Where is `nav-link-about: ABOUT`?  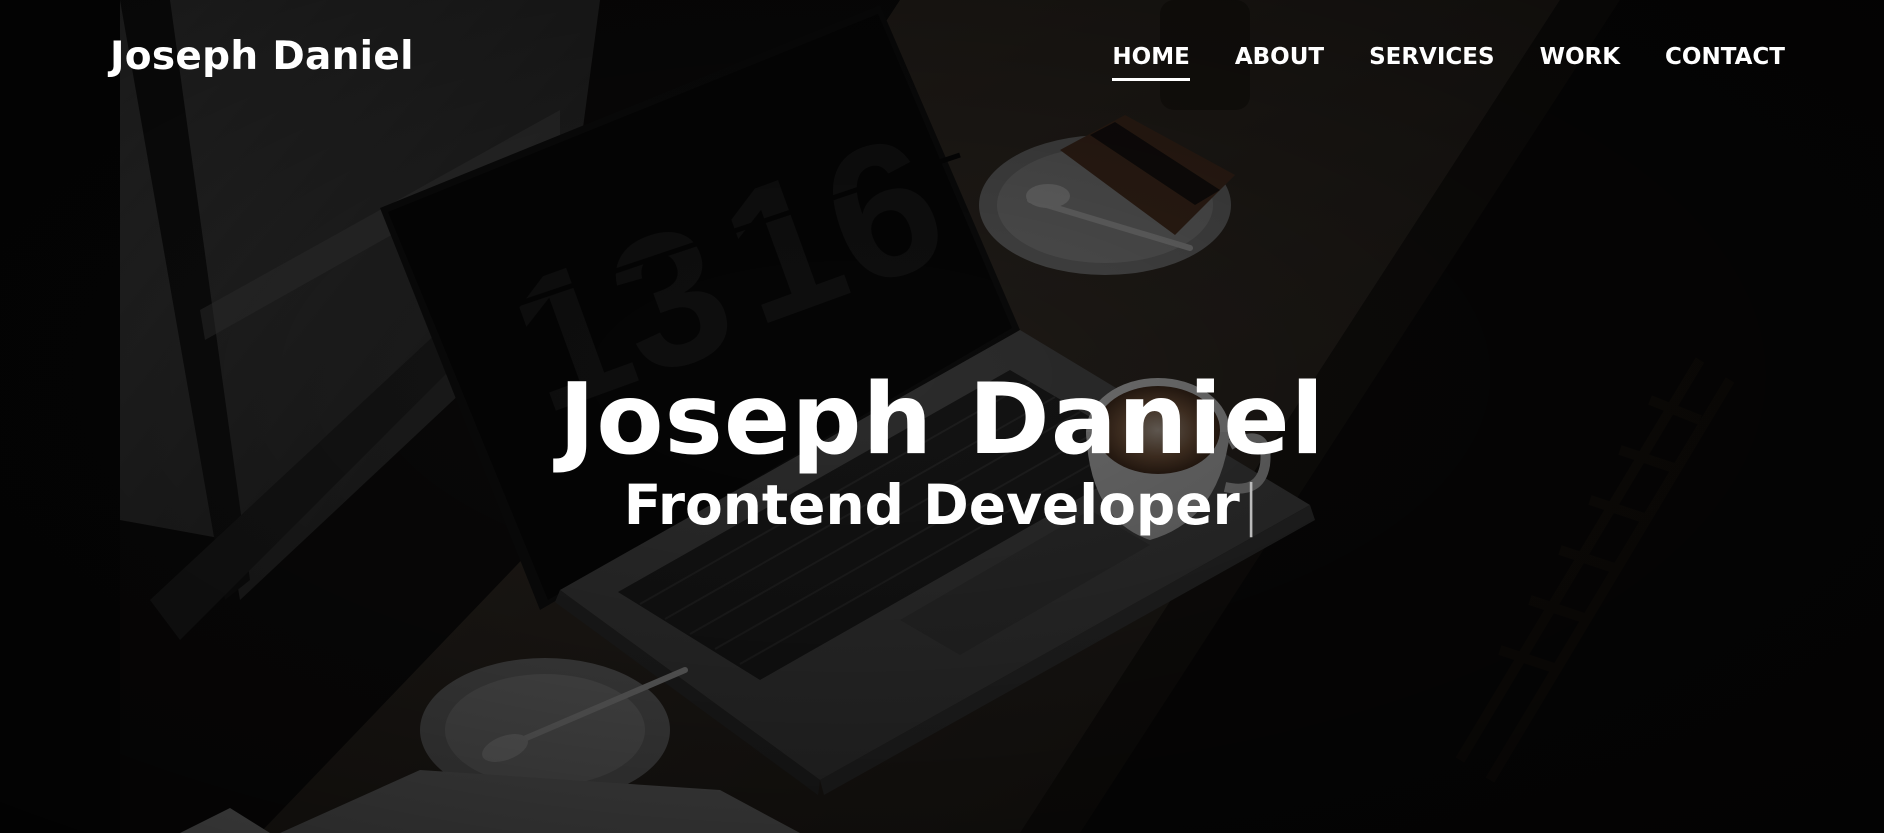 nav-link-about: ABOUT is located at coordinates (1279, 62).